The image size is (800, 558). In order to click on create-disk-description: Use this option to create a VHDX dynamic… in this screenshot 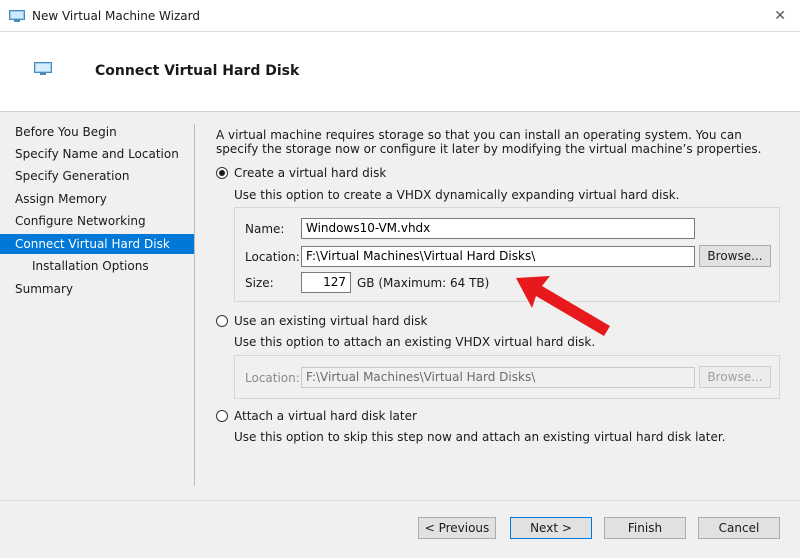, I will do `click(457, 195)`.